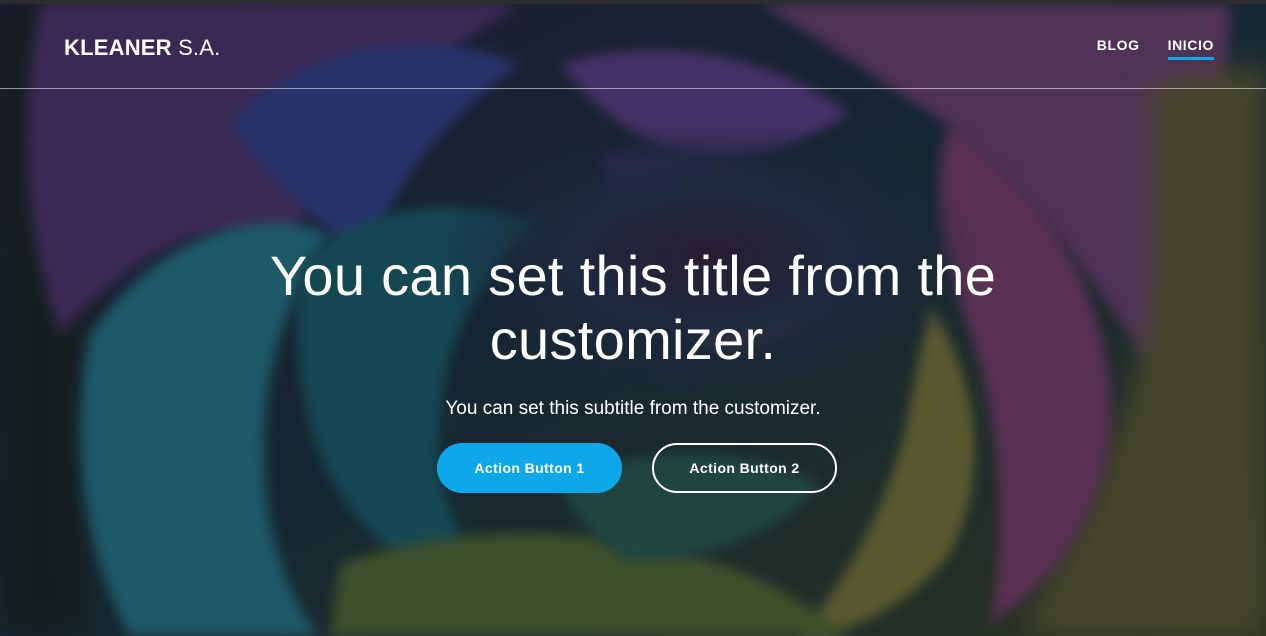 The width and height of the screenshot is (1266, 636). Describe the element at coordinates (633, 468) in the screenshot. I see `hero-actions: Action Button 1 Action Button 2` at that location.